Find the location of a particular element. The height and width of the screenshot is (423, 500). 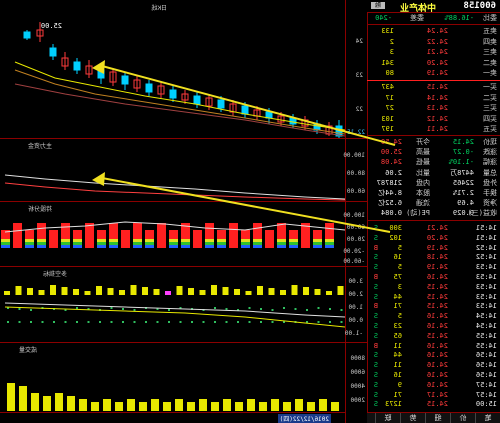

hold-axis-2: 20.00 is located at coordinates (355, 239).